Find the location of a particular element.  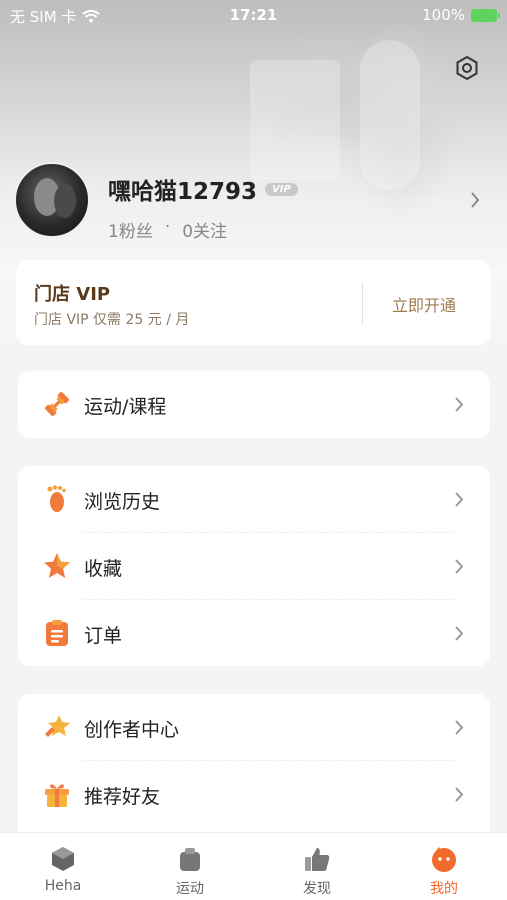

following-count: 0关注 is located at coordinates (204, 229).